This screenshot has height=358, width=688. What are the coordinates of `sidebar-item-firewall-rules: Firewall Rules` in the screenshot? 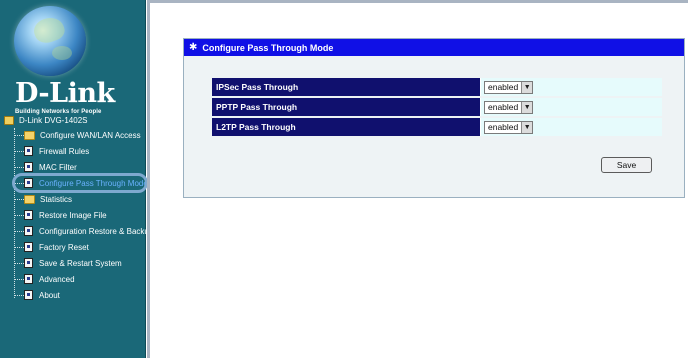 It's located at (51, 151).